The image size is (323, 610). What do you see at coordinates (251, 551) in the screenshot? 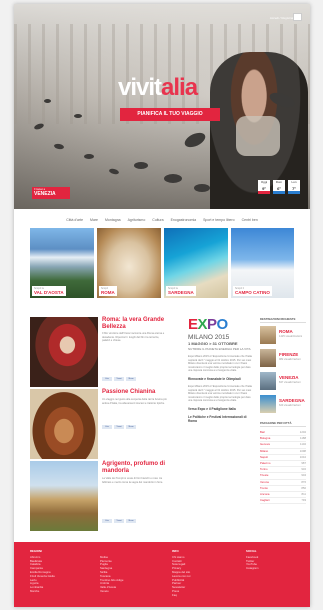
I see `footer-heading: SOCIAL` at bounding box center [251, 551].